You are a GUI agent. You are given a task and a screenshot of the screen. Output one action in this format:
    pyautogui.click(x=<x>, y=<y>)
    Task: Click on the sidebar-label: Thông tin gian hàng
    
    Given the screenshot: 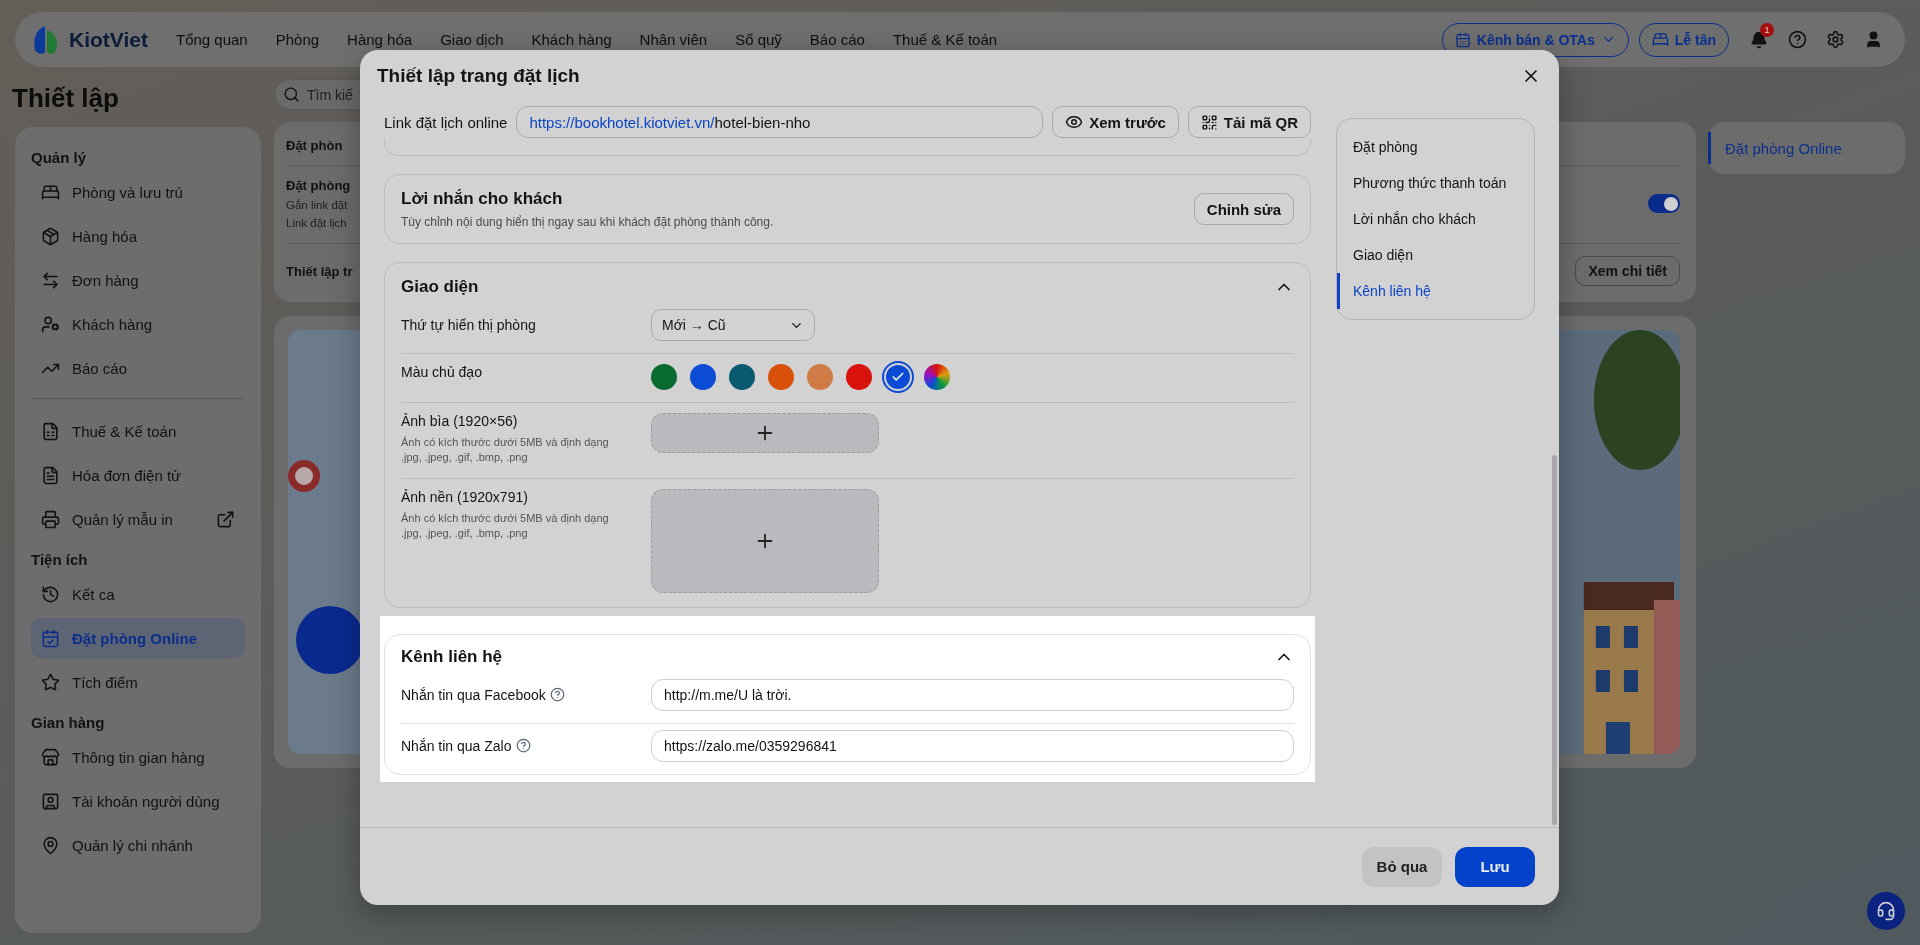 What is the action you would take?
    pyautogui.click(x=139, y=757)
    